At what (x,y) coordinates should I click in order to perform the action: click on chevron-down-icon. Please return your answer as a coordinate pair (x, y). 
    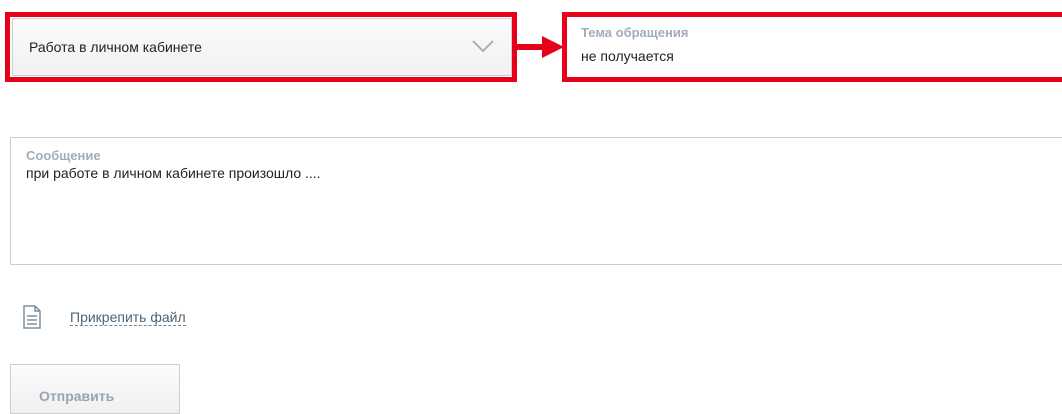
    Looking at the image, I should click on (483, 46).